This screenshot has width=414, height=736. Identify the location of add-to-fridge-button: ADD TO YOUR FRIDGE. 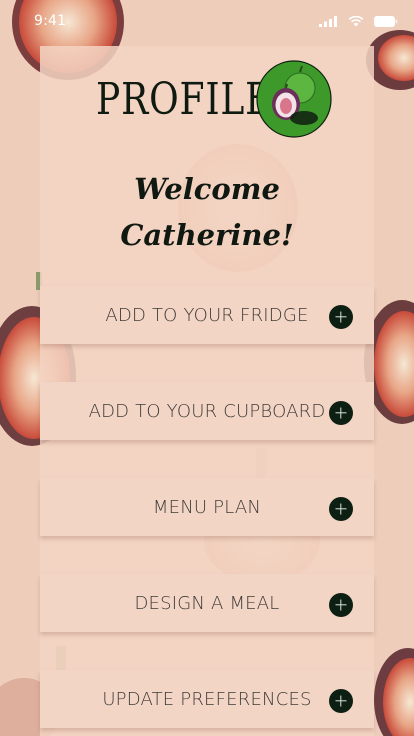
(207, 315).